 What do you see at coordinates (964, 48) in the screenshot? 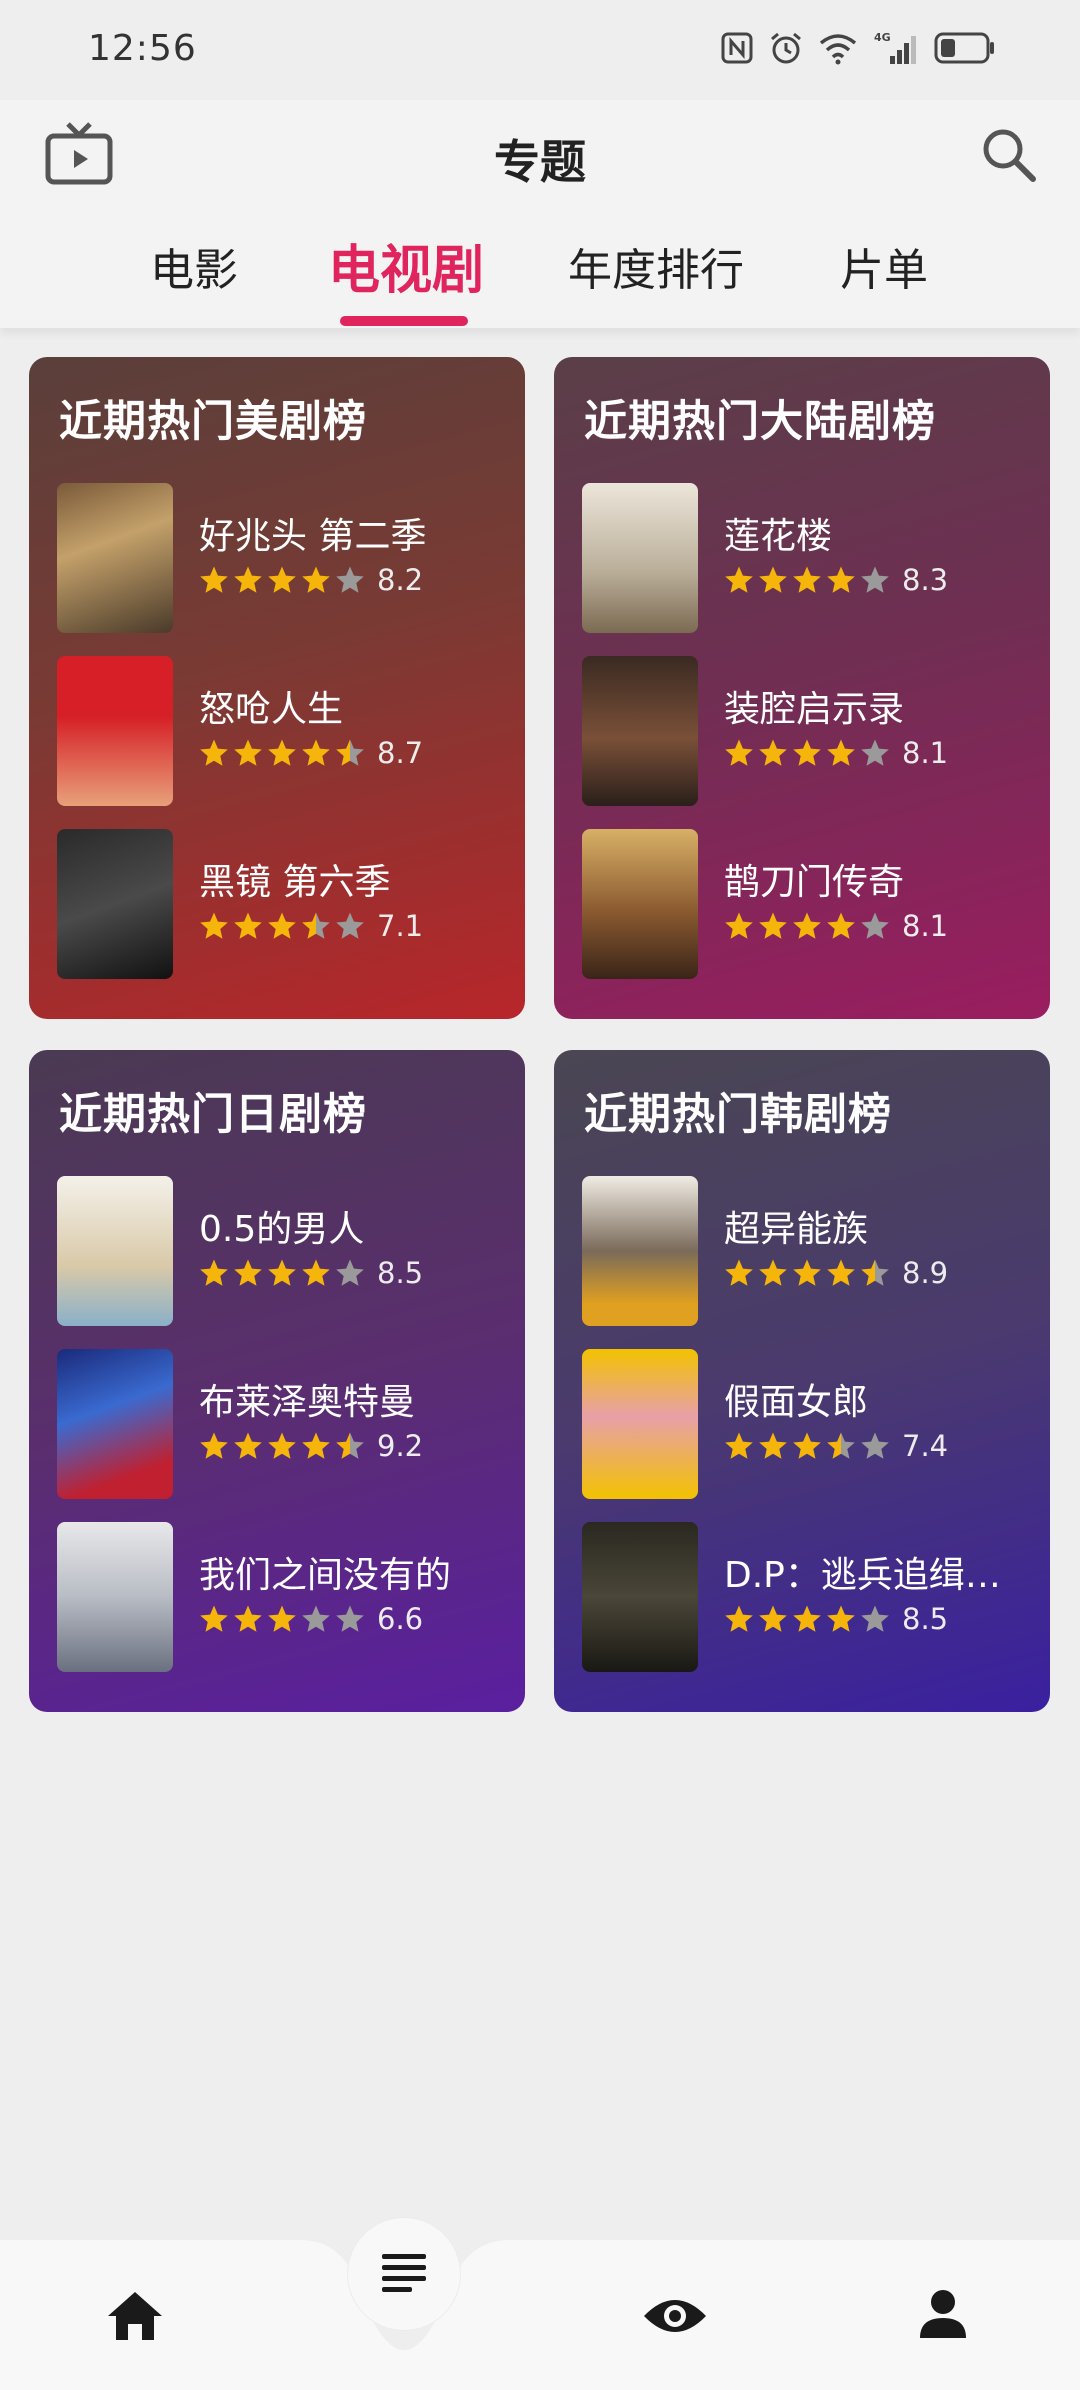
I see `battery-icon` at bounding box center [964, 48].